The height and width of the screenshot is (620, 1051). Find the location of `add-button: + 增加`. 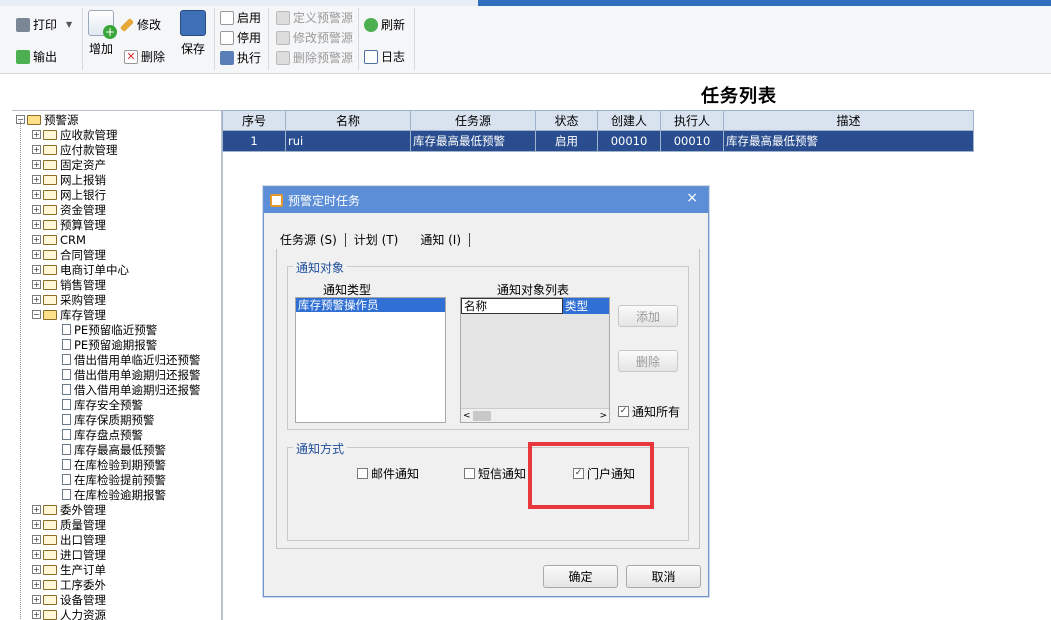

add-button: + 增加 is located at coordinates (102, 33).